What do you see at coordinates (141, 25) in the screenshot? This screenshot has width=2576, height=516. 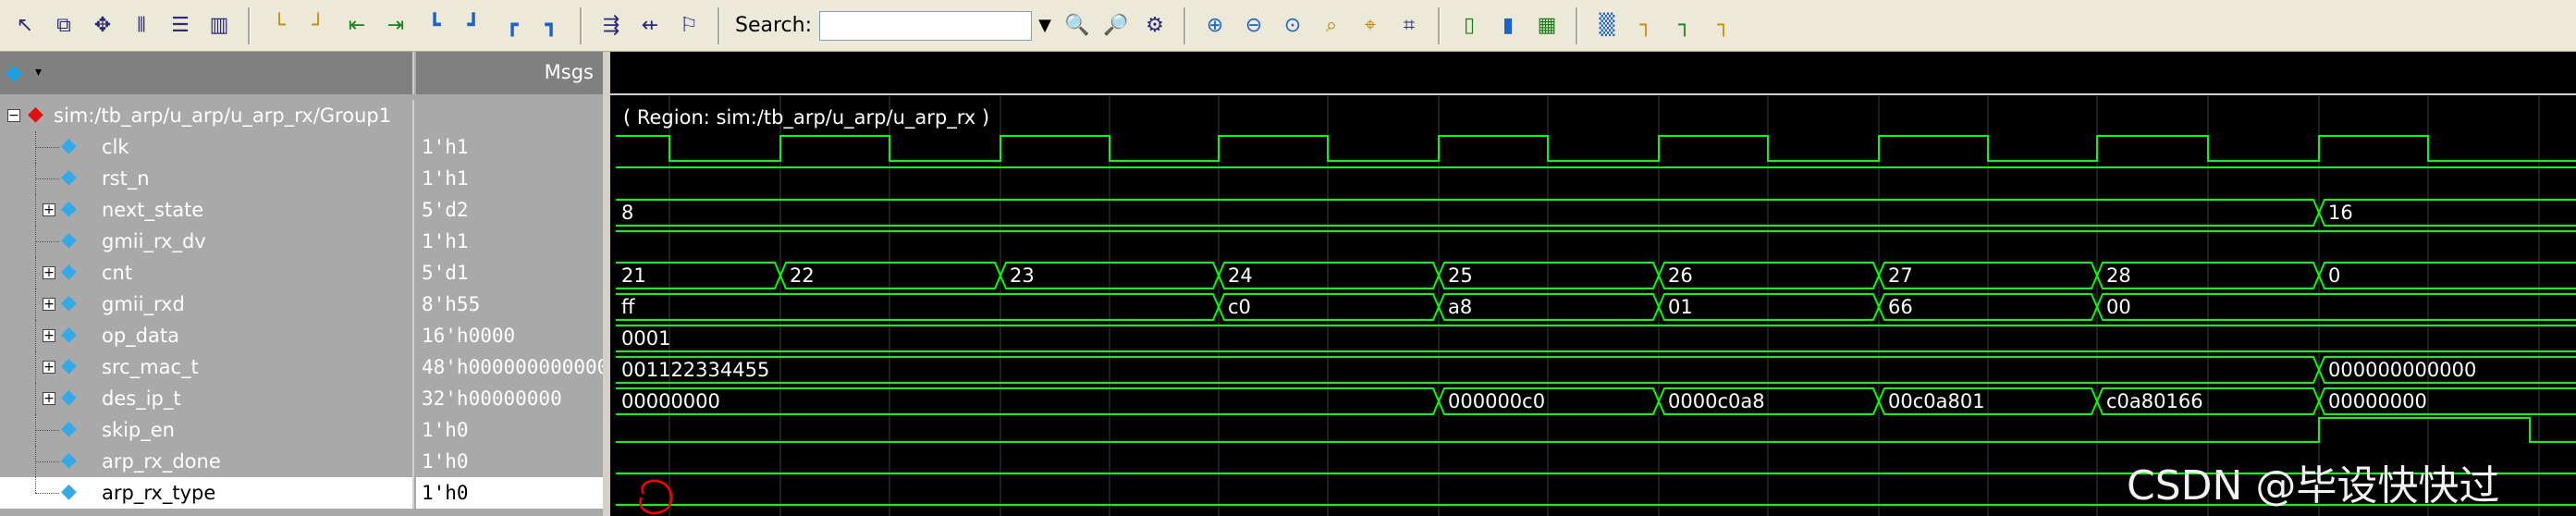 I see `cursor-bars-icon: ⫴` at bounding box center [141, 25].